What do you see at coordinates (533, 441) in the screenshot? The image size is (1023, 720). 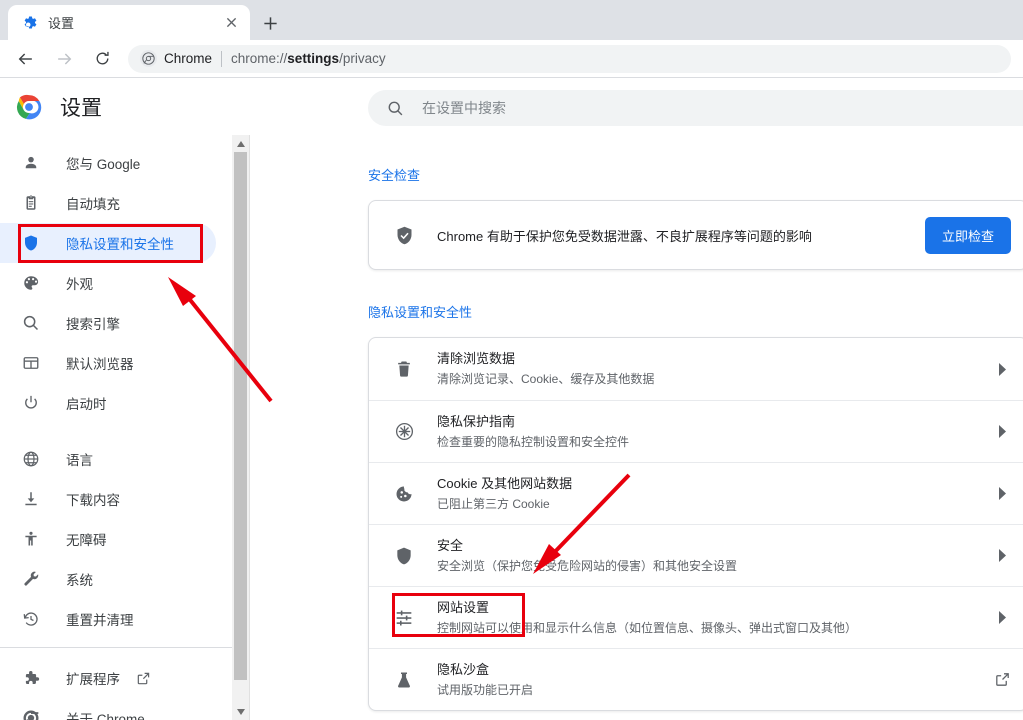 I see `row-subtitle: 检查重要的隐私控制设置和安全控件` at bounding box center [533, 441].